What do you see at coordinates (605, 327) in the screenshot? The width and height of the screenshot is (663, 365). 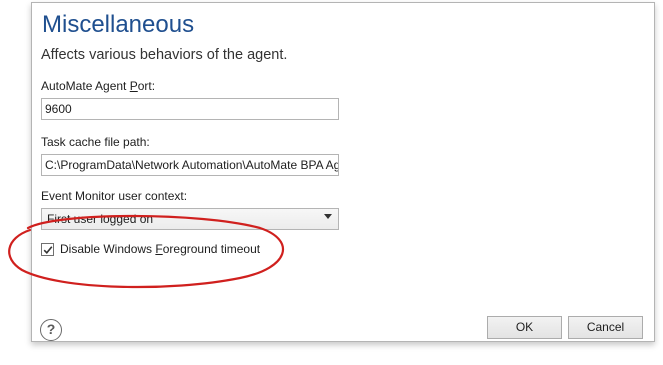 I see `cancel-button: Cancel` at bounding box center [605, 327].